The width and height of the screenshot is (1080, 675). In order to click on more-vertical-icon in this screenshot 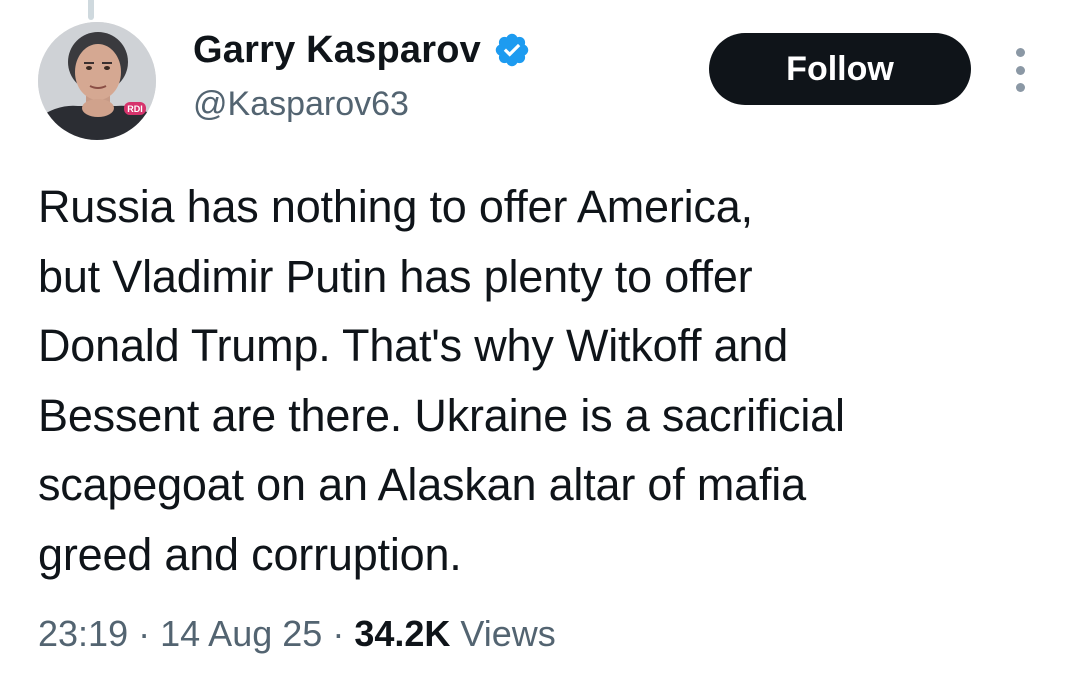, I will do `click(1020, 70)`.